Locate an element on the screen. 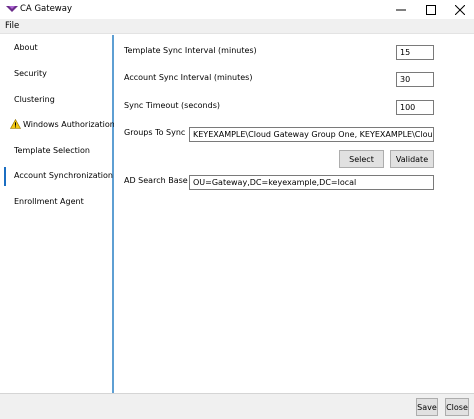  close-button: Close is located at coordinates (457, 407).